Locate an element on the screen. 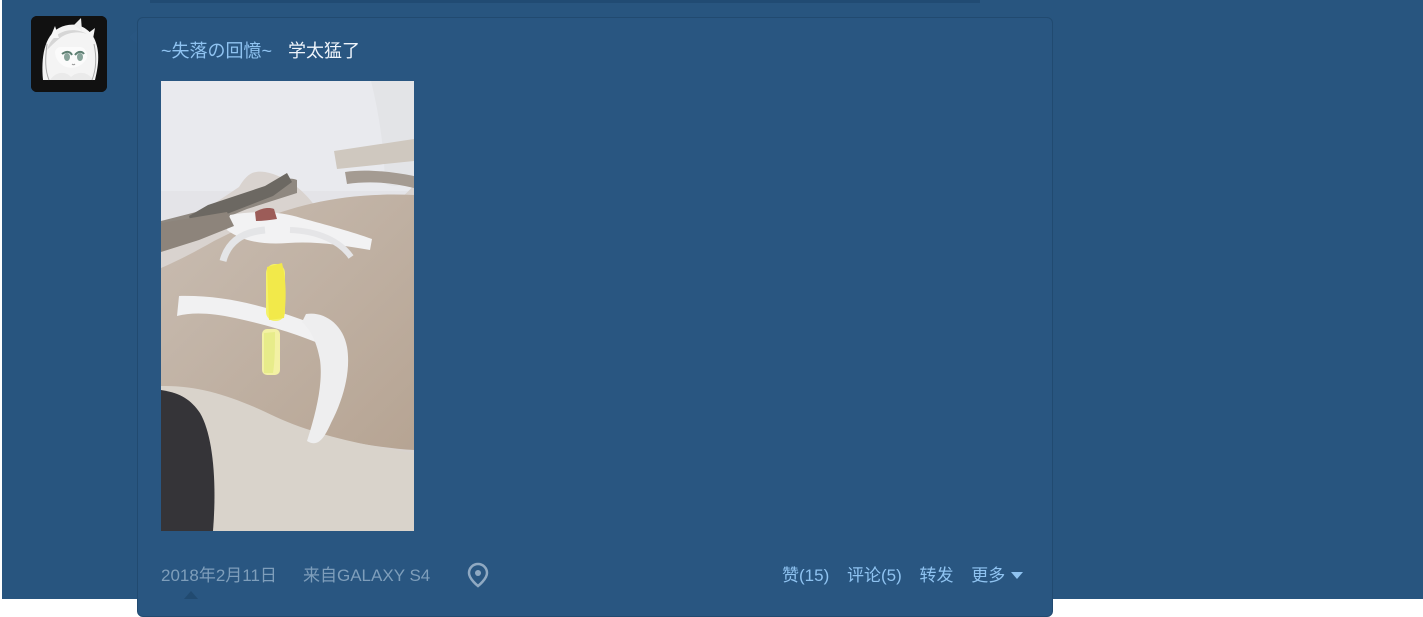 The image size is (1423, 617). post-actions: 赞(15) 评论(5) 转发 更多 is located at coordinates (903, 576).